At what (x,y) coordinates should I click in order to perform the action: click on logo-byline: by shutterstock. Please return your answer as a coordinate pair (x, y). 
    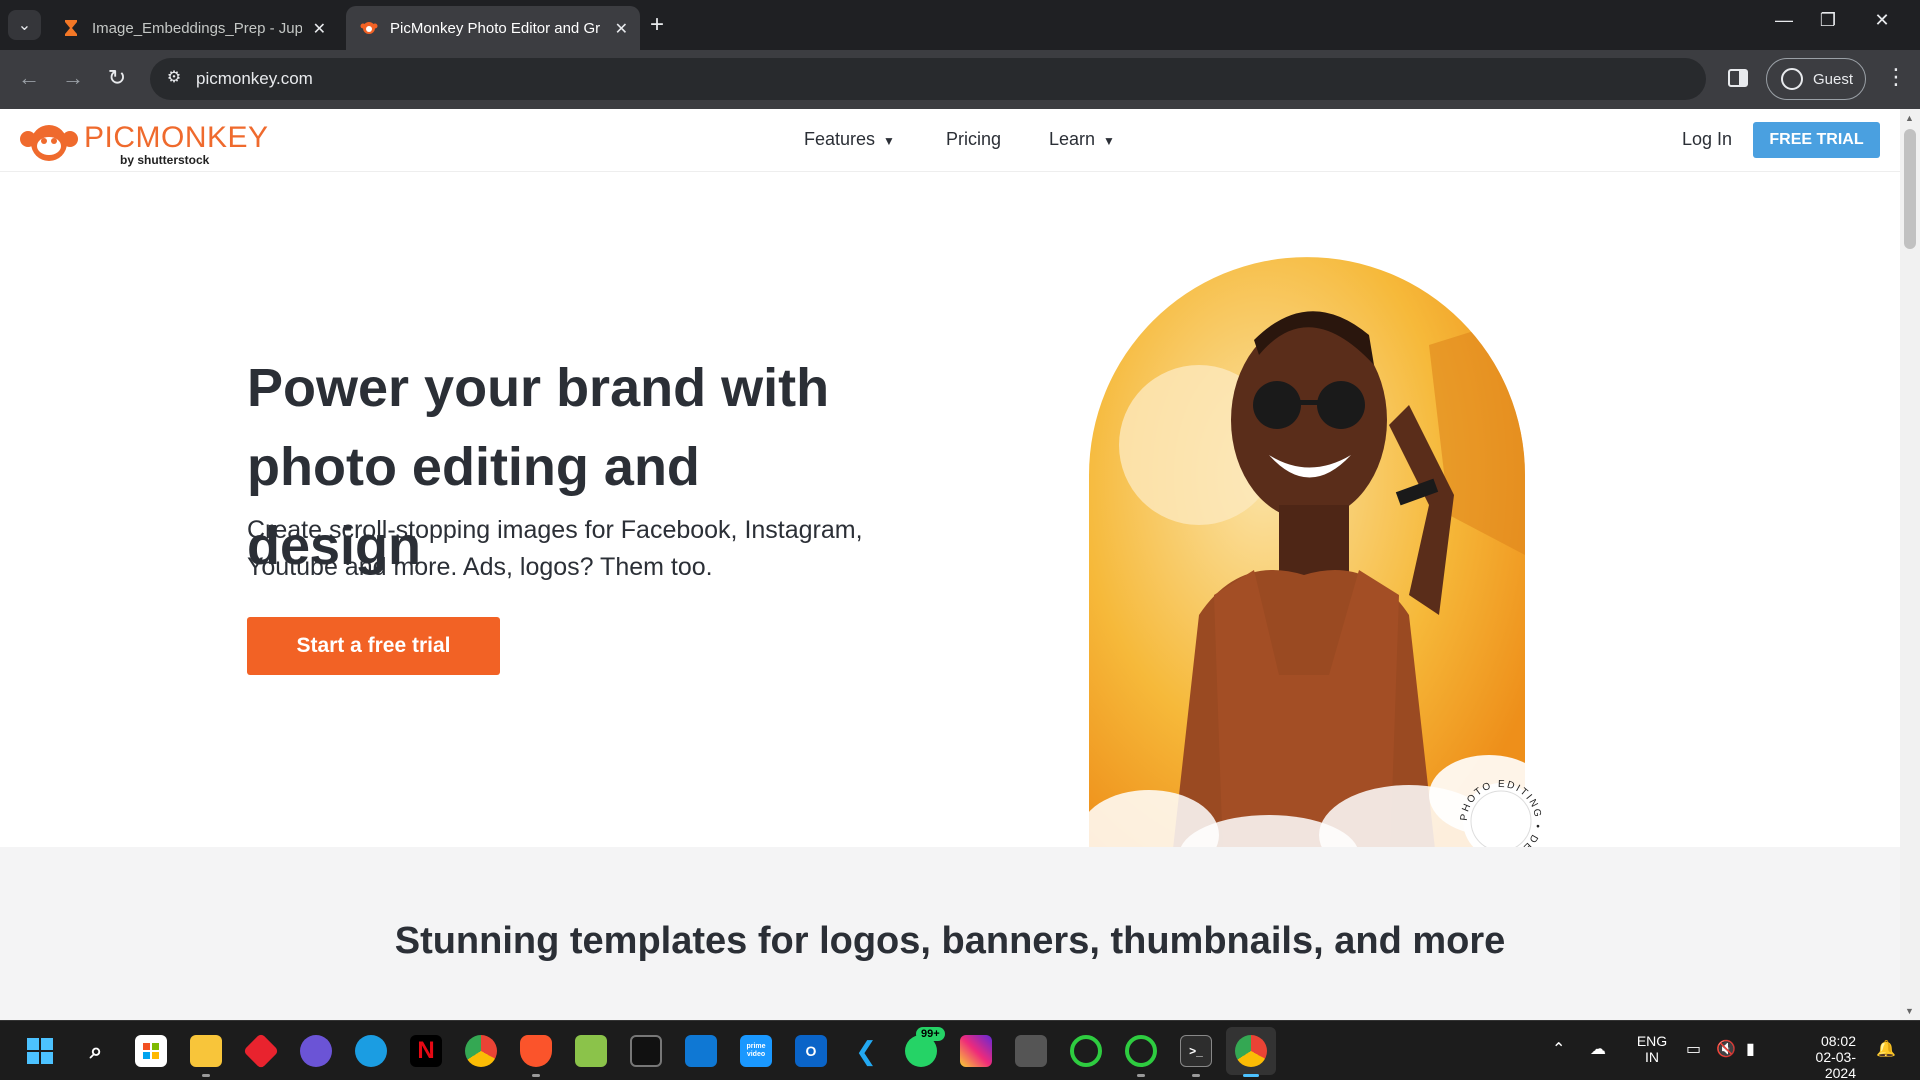
    Looking at the image, I should click on (165, 160).